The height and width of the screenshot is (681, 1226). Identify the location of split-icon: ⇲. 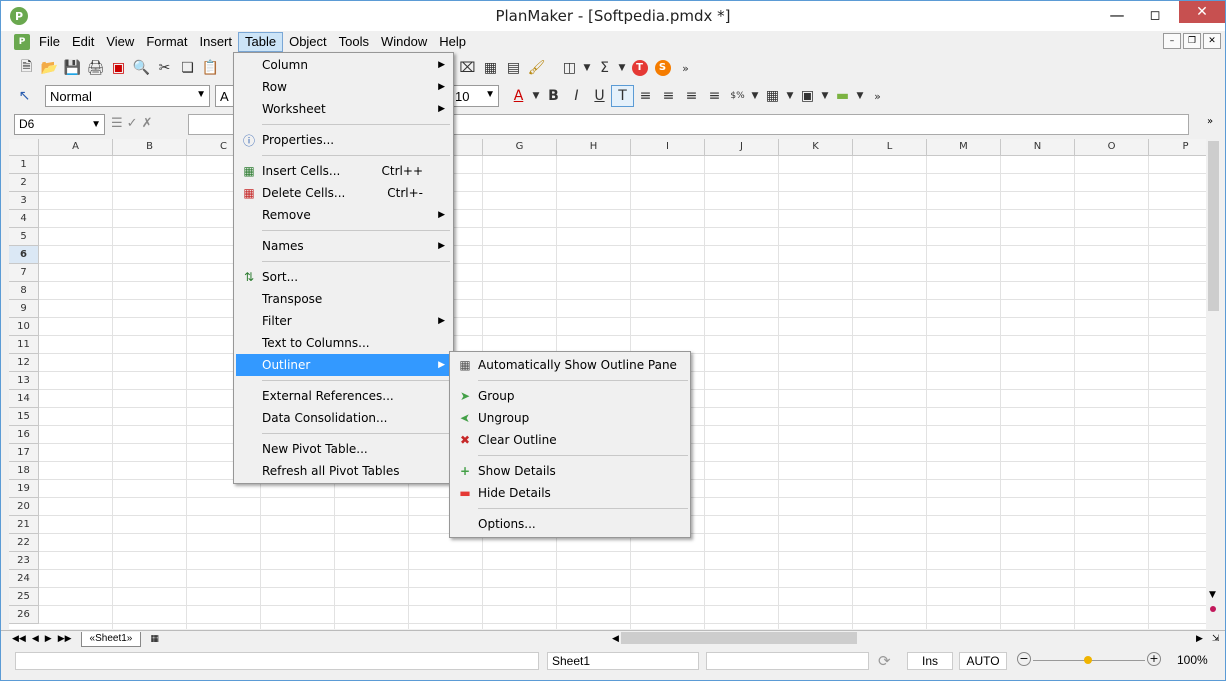
(1216, 639).